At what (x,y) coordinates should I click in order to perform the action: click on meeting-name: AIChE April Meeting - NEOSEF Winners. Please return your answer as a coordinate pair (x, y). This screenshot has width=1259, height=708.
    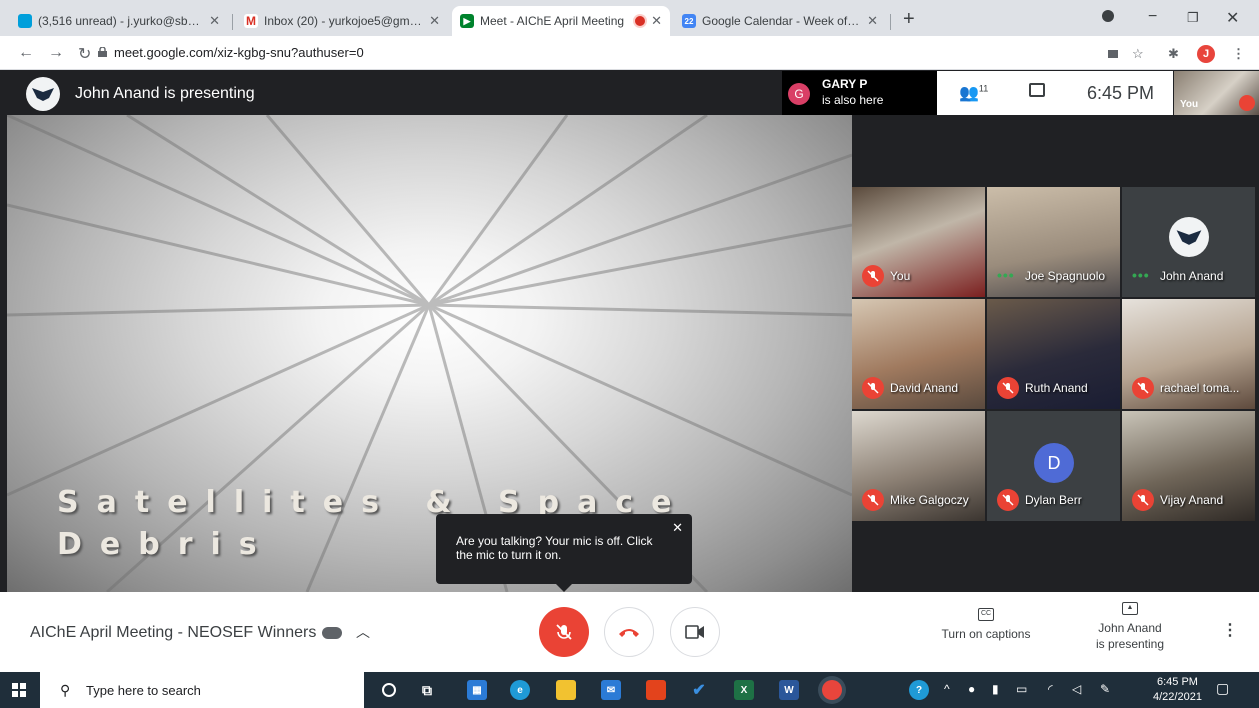
    Looking at the image, I should click on (173, 633).